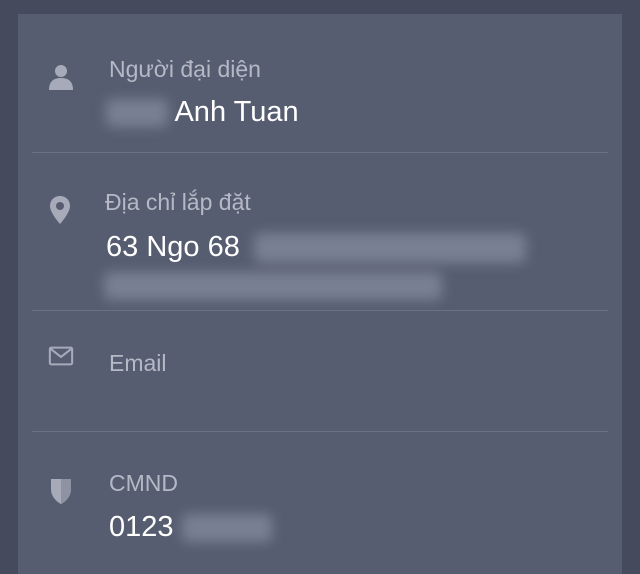 The image size is (640, 574). I want to click on address-value-line2, so click(273, 285).